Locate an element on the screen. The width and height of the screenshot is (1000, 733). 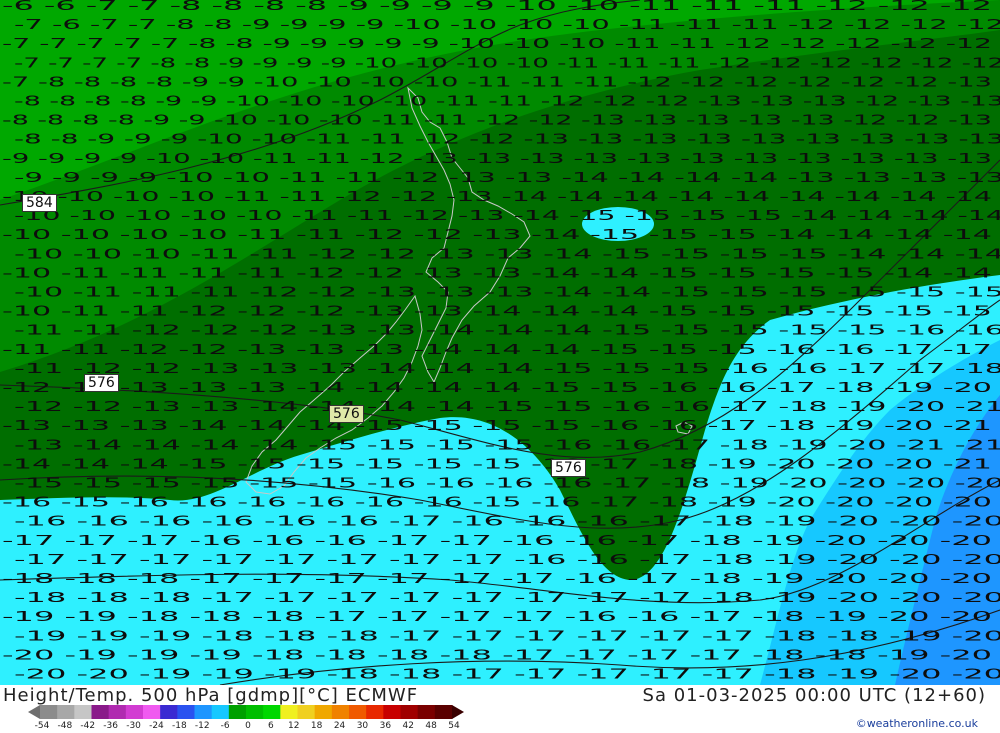
scale-label: 42 is located at coordinates (408, 726).